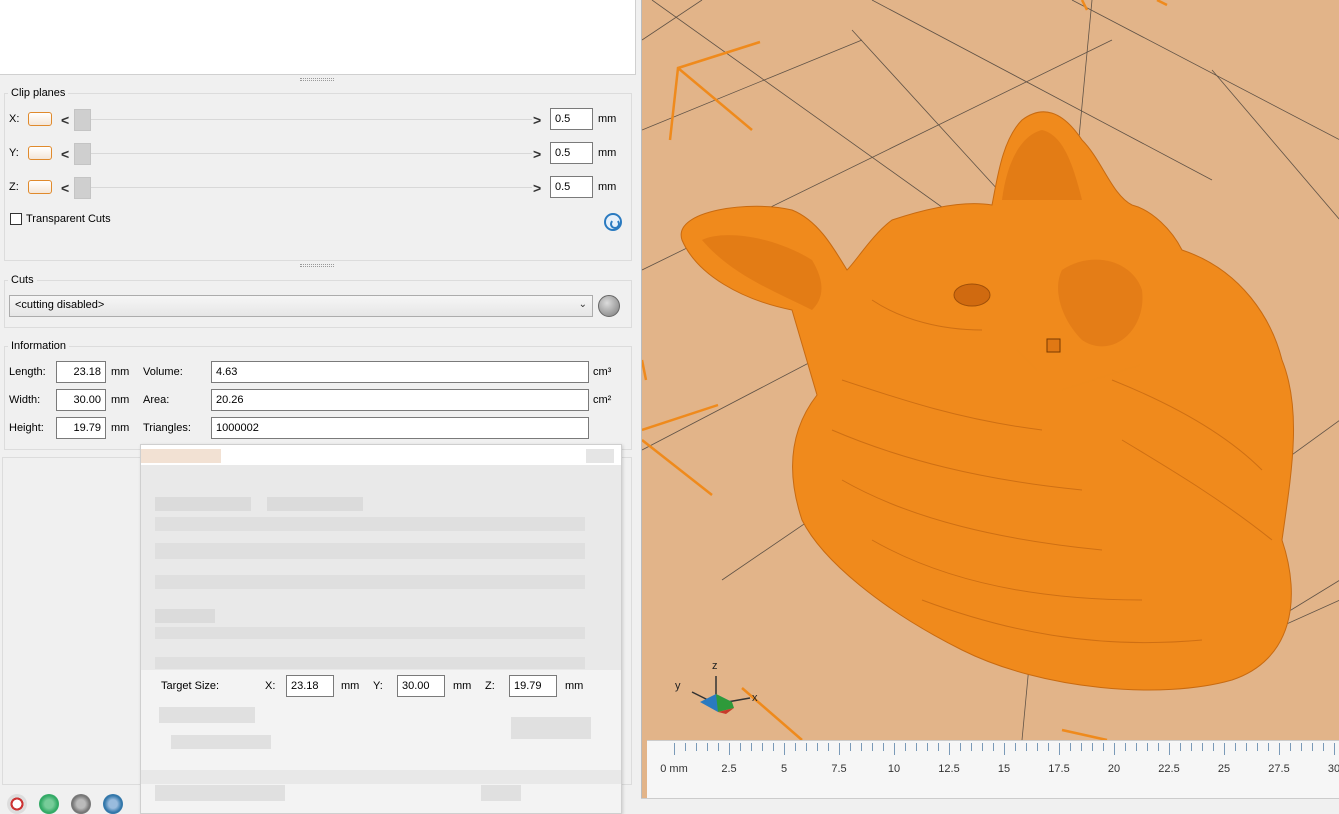 Image resolution: width=1339 pixels, height=814 pixels. Describe the element at coordinates (40, 153) in the screenshot. I see `clip-y-toggle-button` at that location.